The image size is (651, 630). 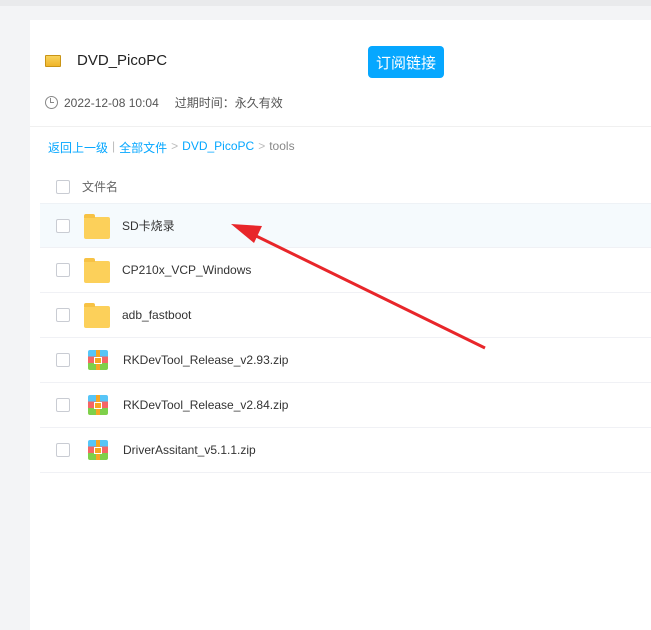 I want to click on file-name: SD卡烧录, so click(x=148, y=225).